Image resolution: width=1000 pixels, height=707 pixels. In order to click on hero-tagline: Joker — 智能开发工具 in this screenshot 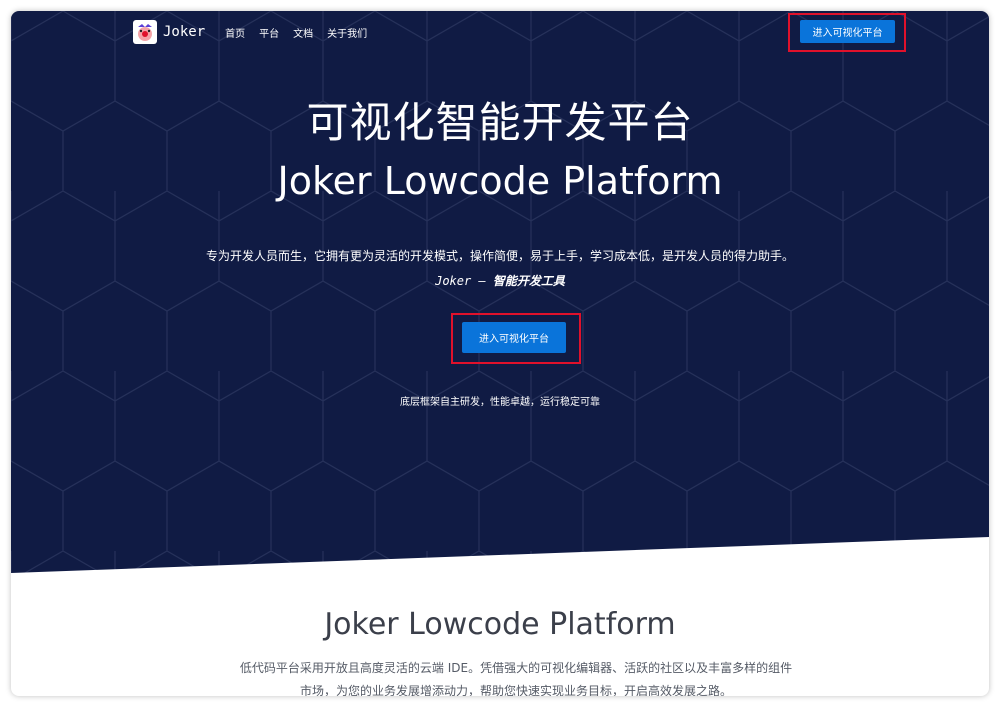, I will do `click(500, 280)`.